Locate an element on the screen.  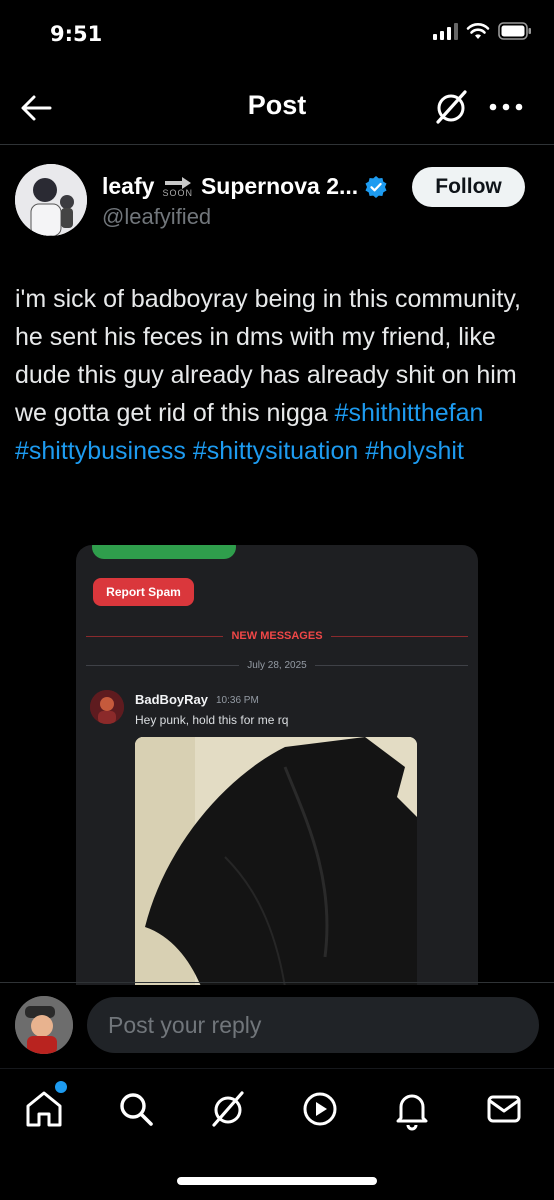
header-divider is located at coordinates (277, 144).